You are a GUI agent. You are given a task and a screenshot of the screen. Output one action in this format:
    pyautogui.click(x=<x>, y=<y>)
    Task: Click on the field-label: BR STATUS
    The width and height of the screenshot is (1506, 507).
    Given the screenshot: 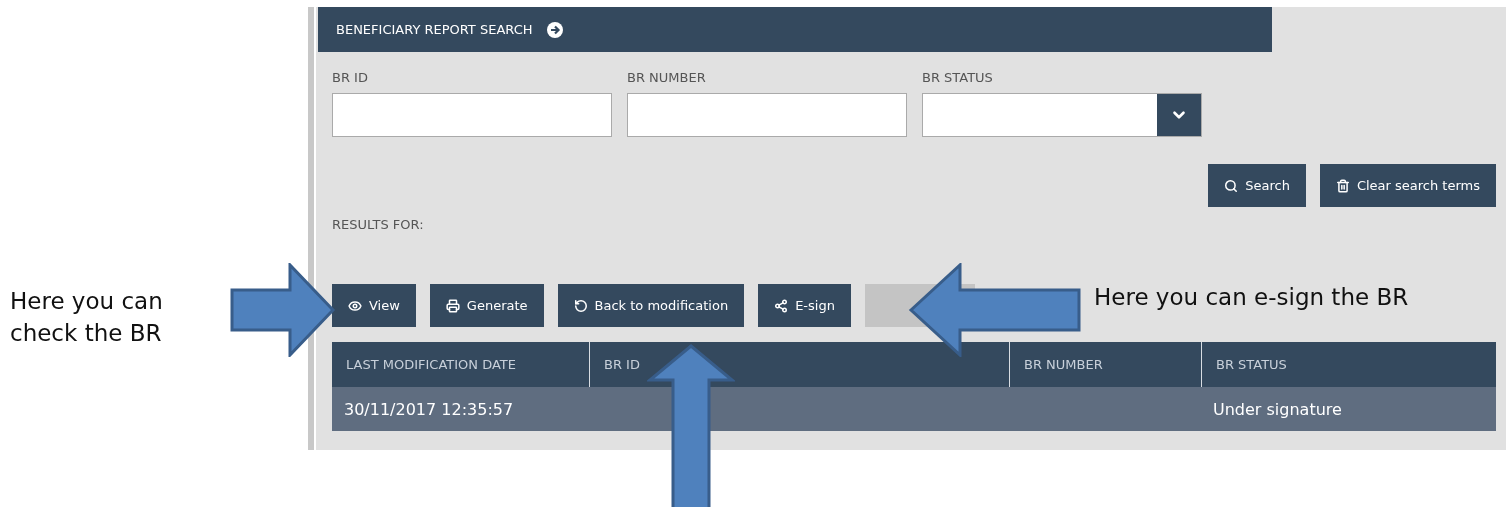 What is the action you would take?
    pyautogui.click(x=958, y=77)
    